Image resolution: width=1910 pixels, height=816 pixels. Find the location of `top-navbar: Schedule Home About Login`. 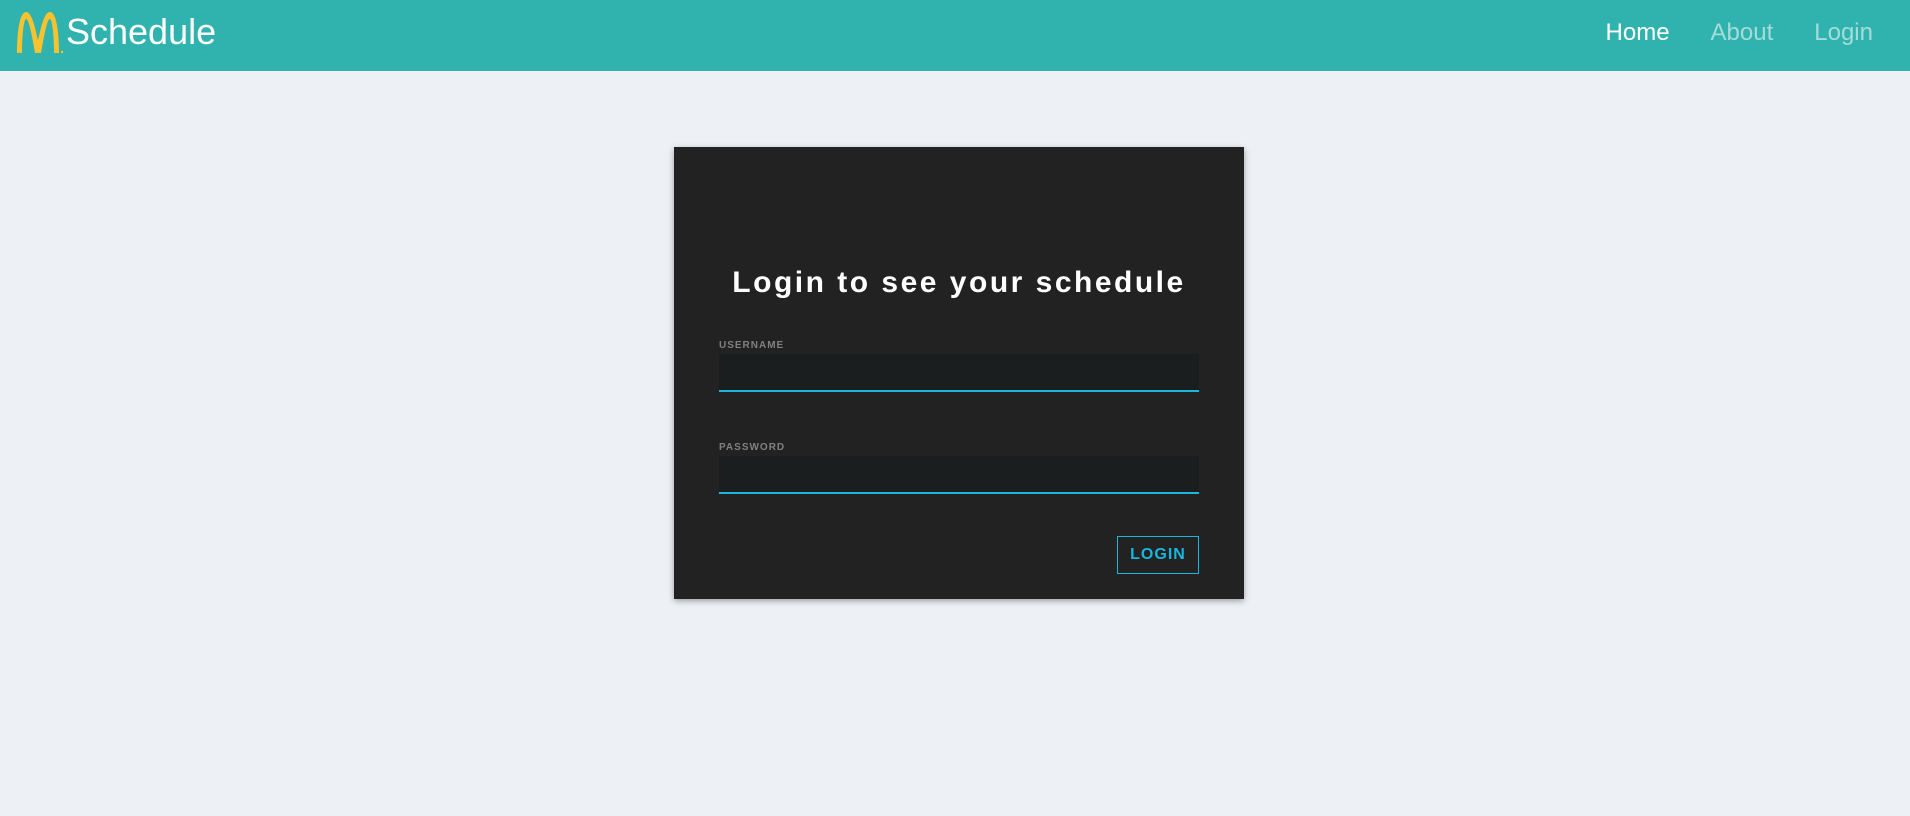

top-navbar: Schedule Home About Login is located at coordinates (955, 35).